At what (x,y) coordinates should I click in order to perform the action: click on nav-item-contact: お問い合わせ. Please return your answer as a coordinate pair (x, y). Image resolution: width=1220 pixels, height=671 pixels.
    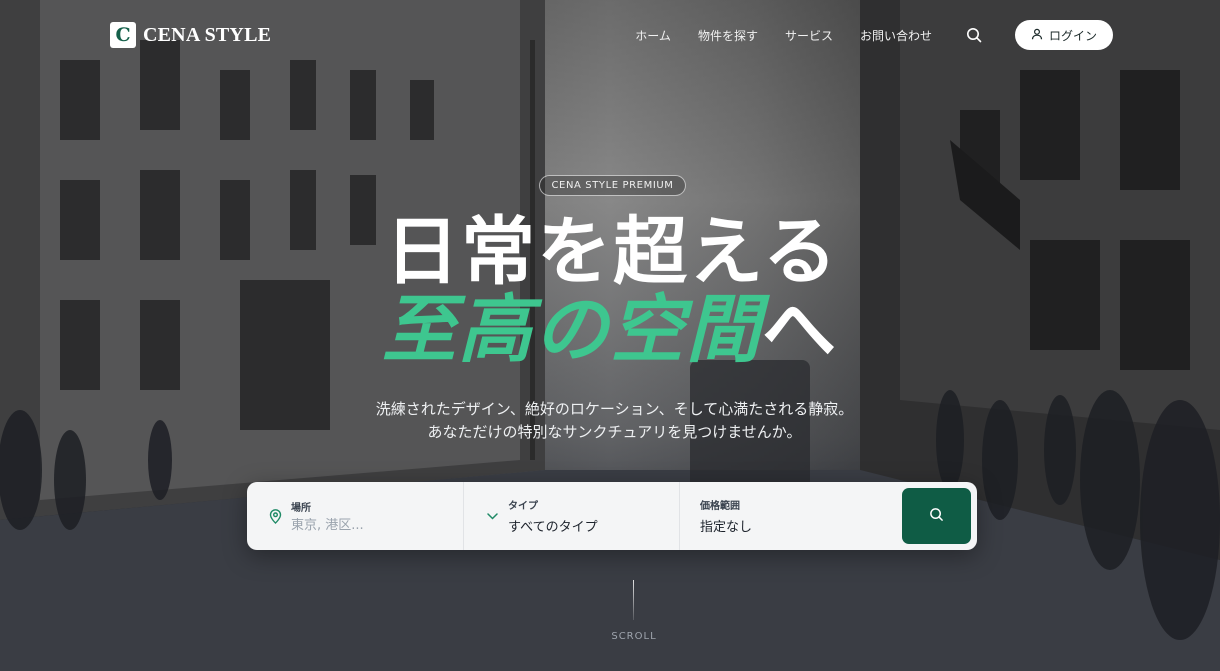
    Looking at the image, I should click on (896, 35).